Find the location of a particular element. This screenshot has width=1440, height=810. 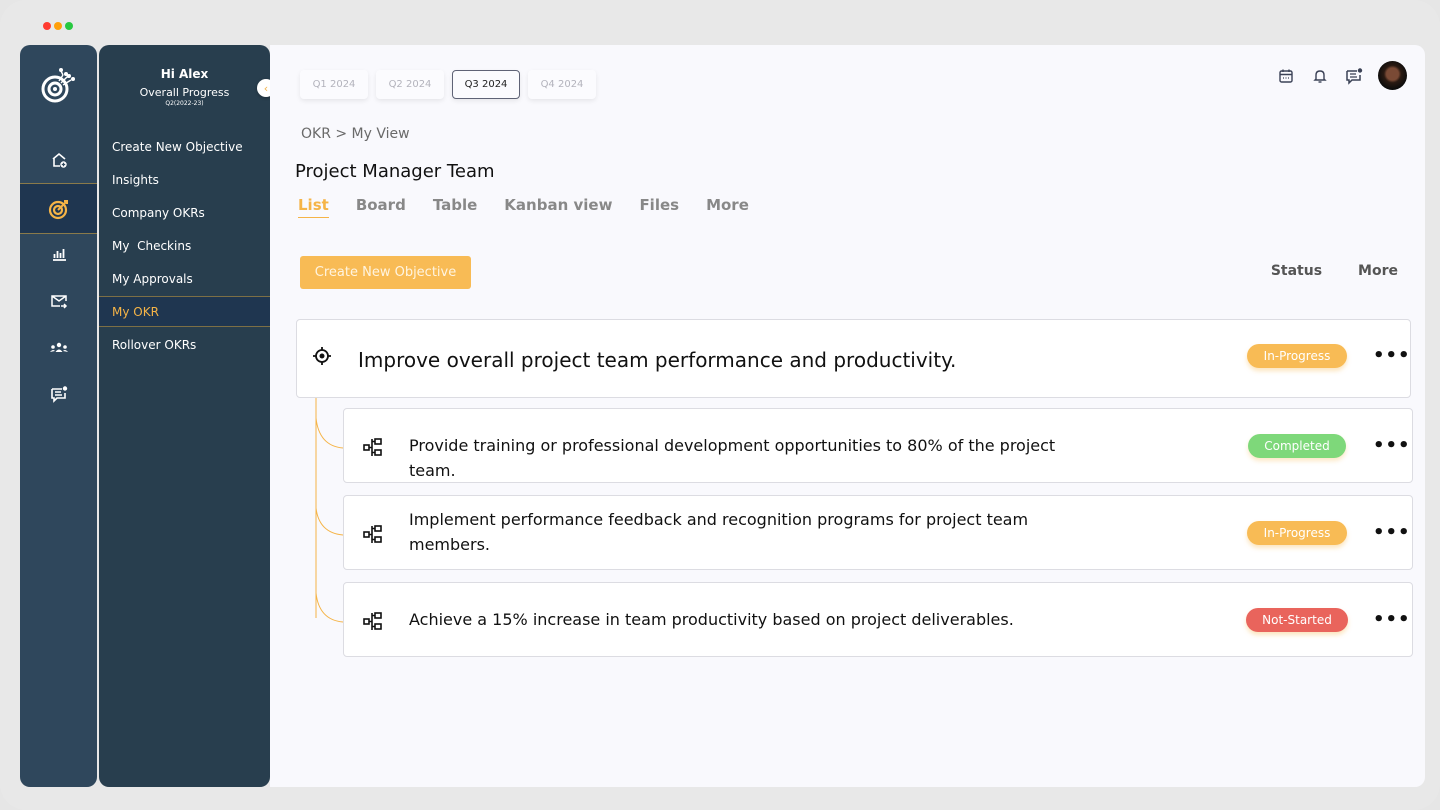

chevron-left-icon: ‹ is located at coordinates (266, 88).